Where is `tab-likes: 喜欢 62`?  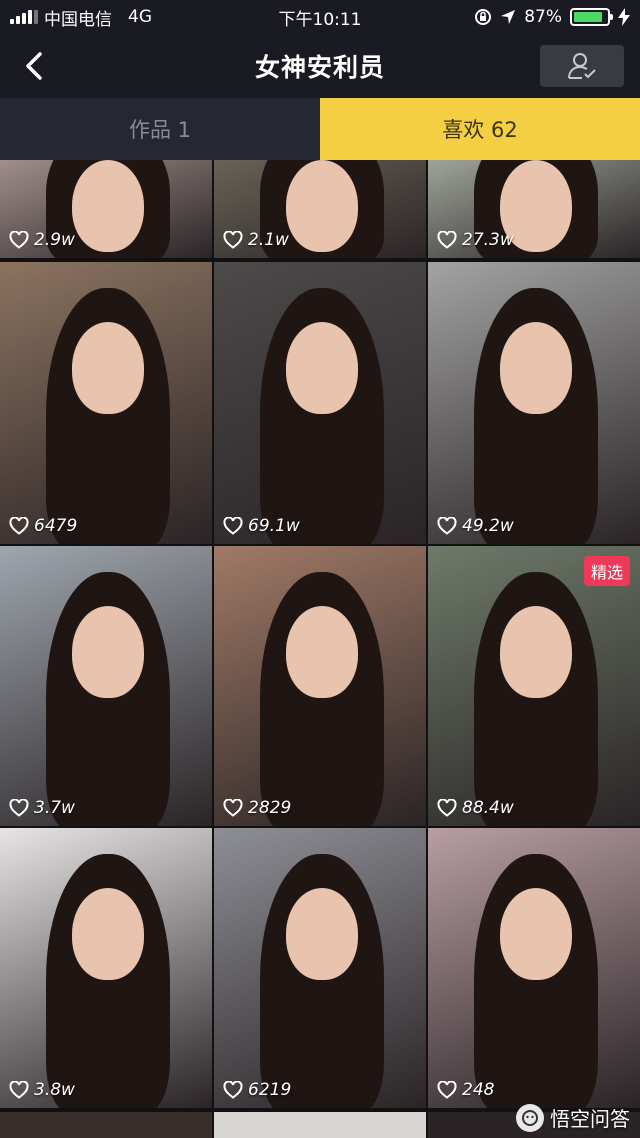
tab-likes: 喜欢 62 is located at coordinates (480, 129).